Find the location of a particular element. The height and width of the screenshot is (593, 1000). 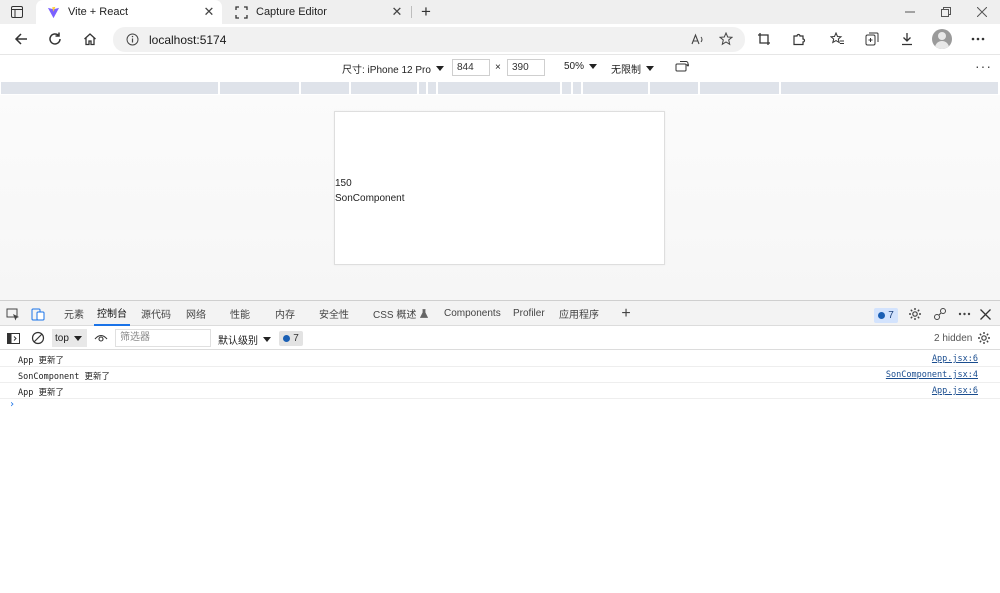

tab-components: Components is located at coordinates (472, 313).